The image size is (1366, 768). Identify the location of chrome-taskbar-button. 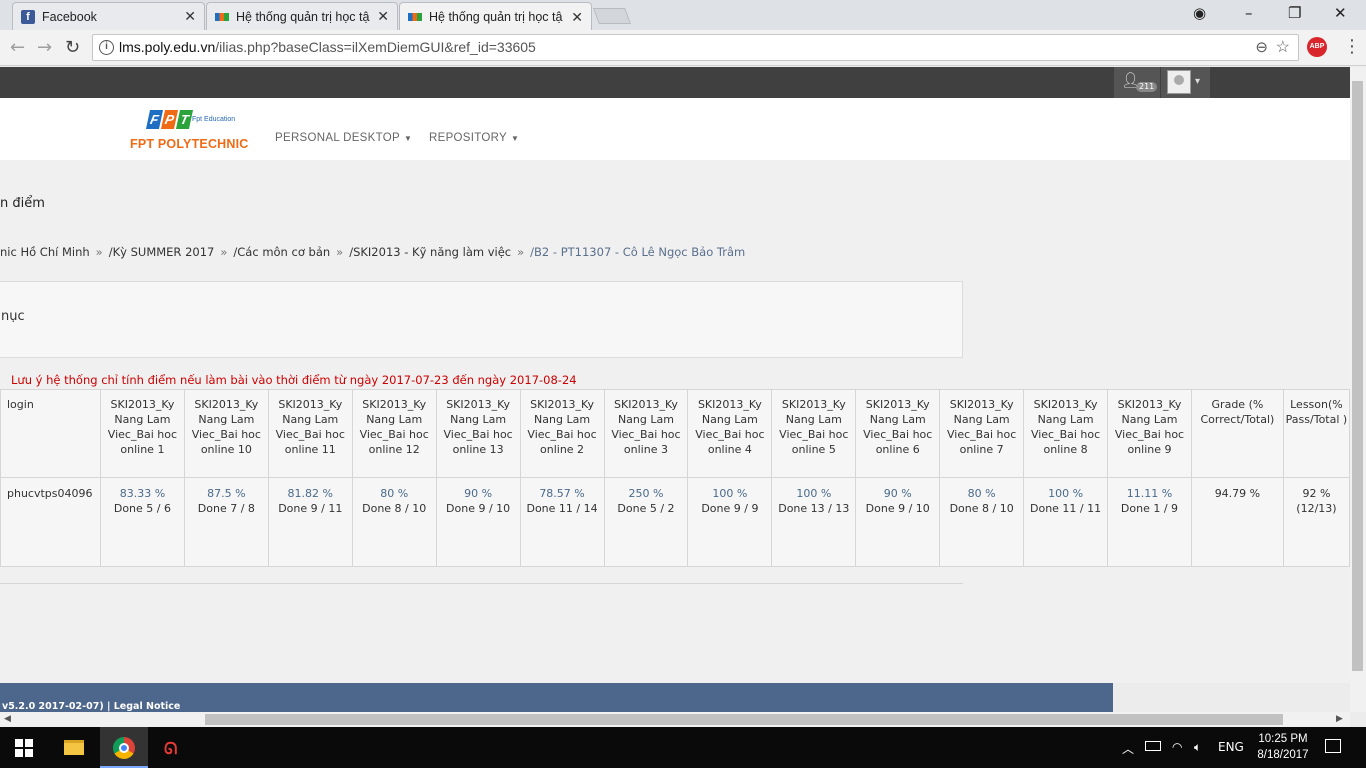
(124, 747).